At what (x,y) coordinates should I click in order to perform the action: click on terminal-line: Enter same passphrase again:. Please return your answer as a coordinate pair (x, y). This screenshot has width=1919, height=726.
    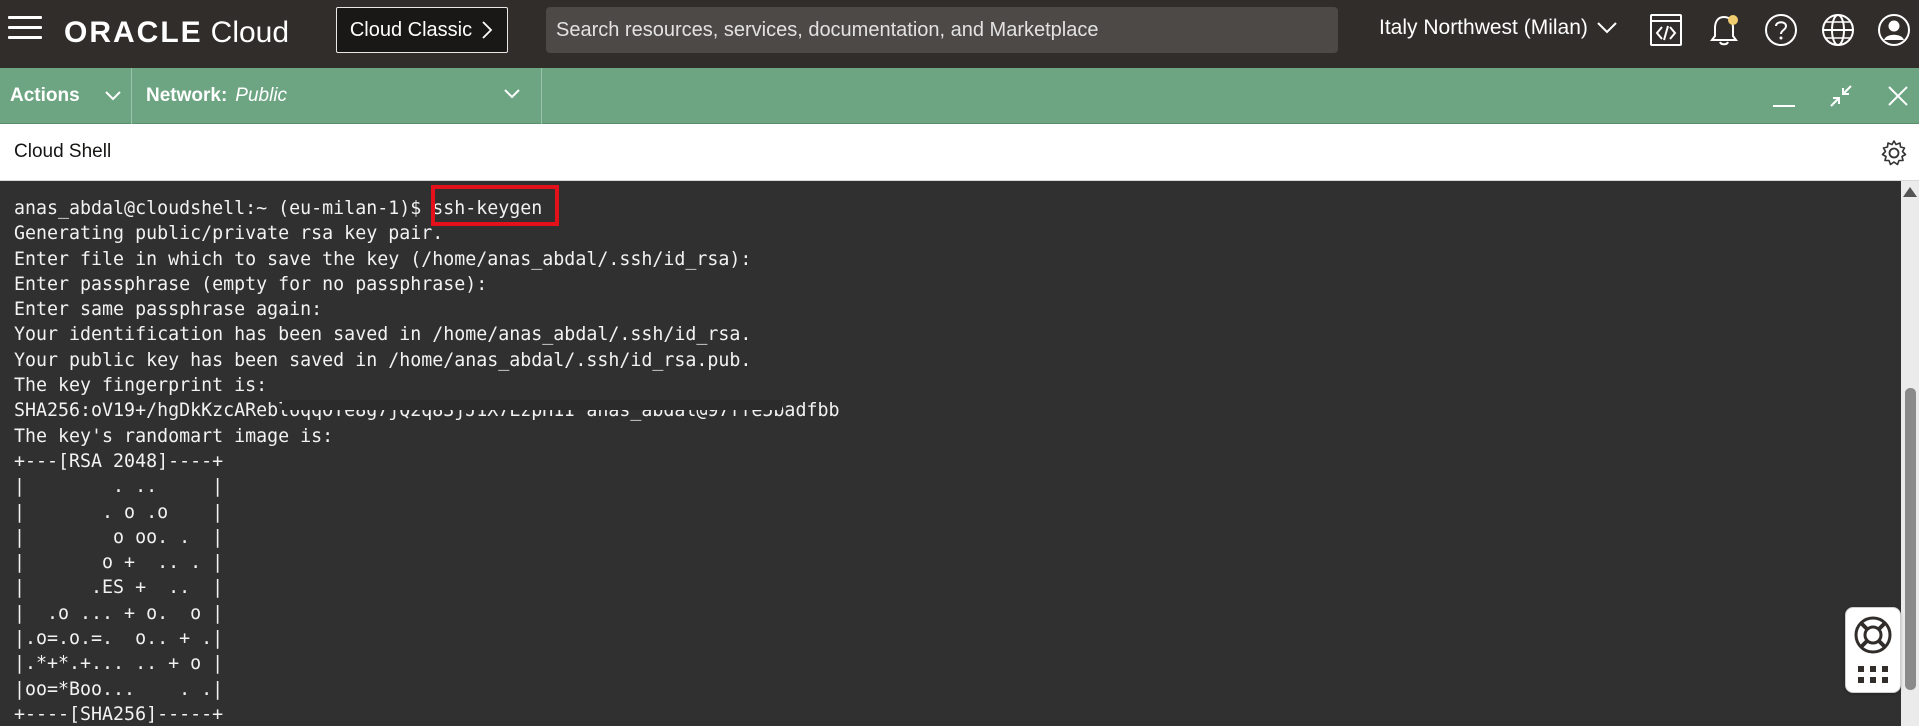
    Looking at the image, I should click on (168, 310).